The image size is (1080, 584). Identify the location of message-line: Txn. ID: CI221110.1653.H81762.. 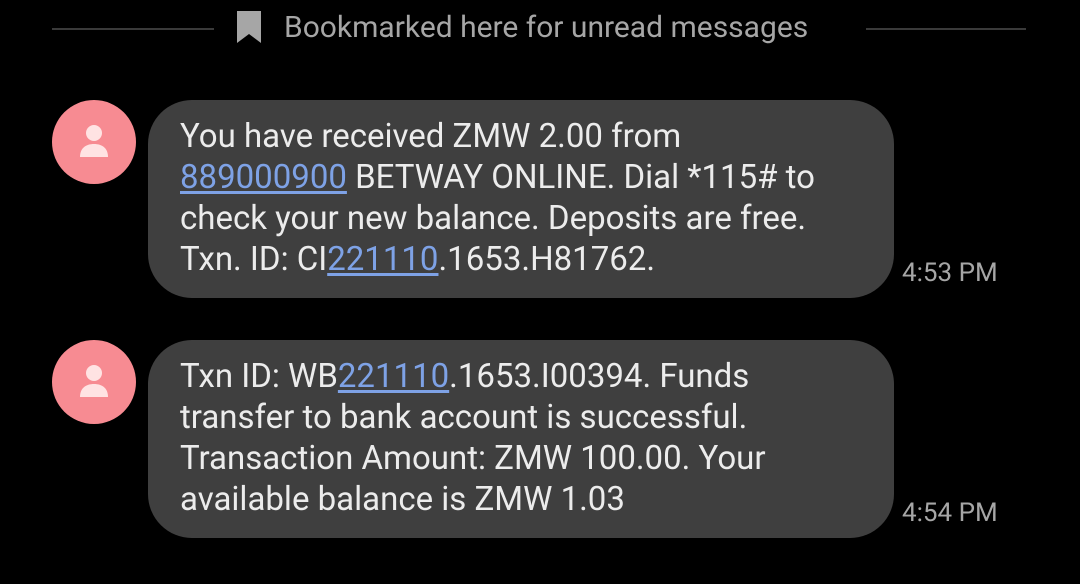
(418, 259).